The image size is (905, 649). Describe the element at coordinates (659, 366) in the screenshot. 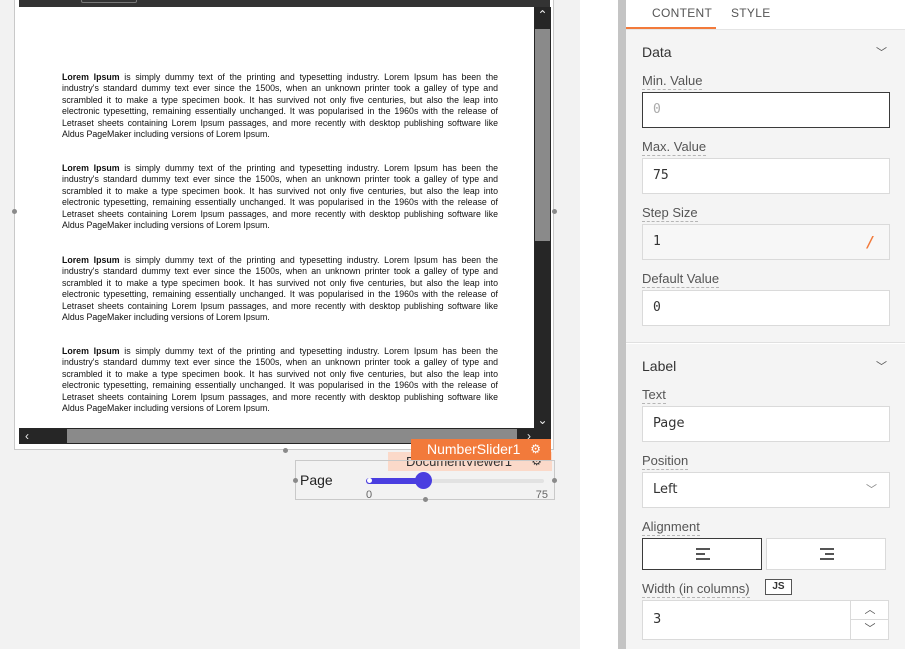

I see `label-section-title: Label` at that location.